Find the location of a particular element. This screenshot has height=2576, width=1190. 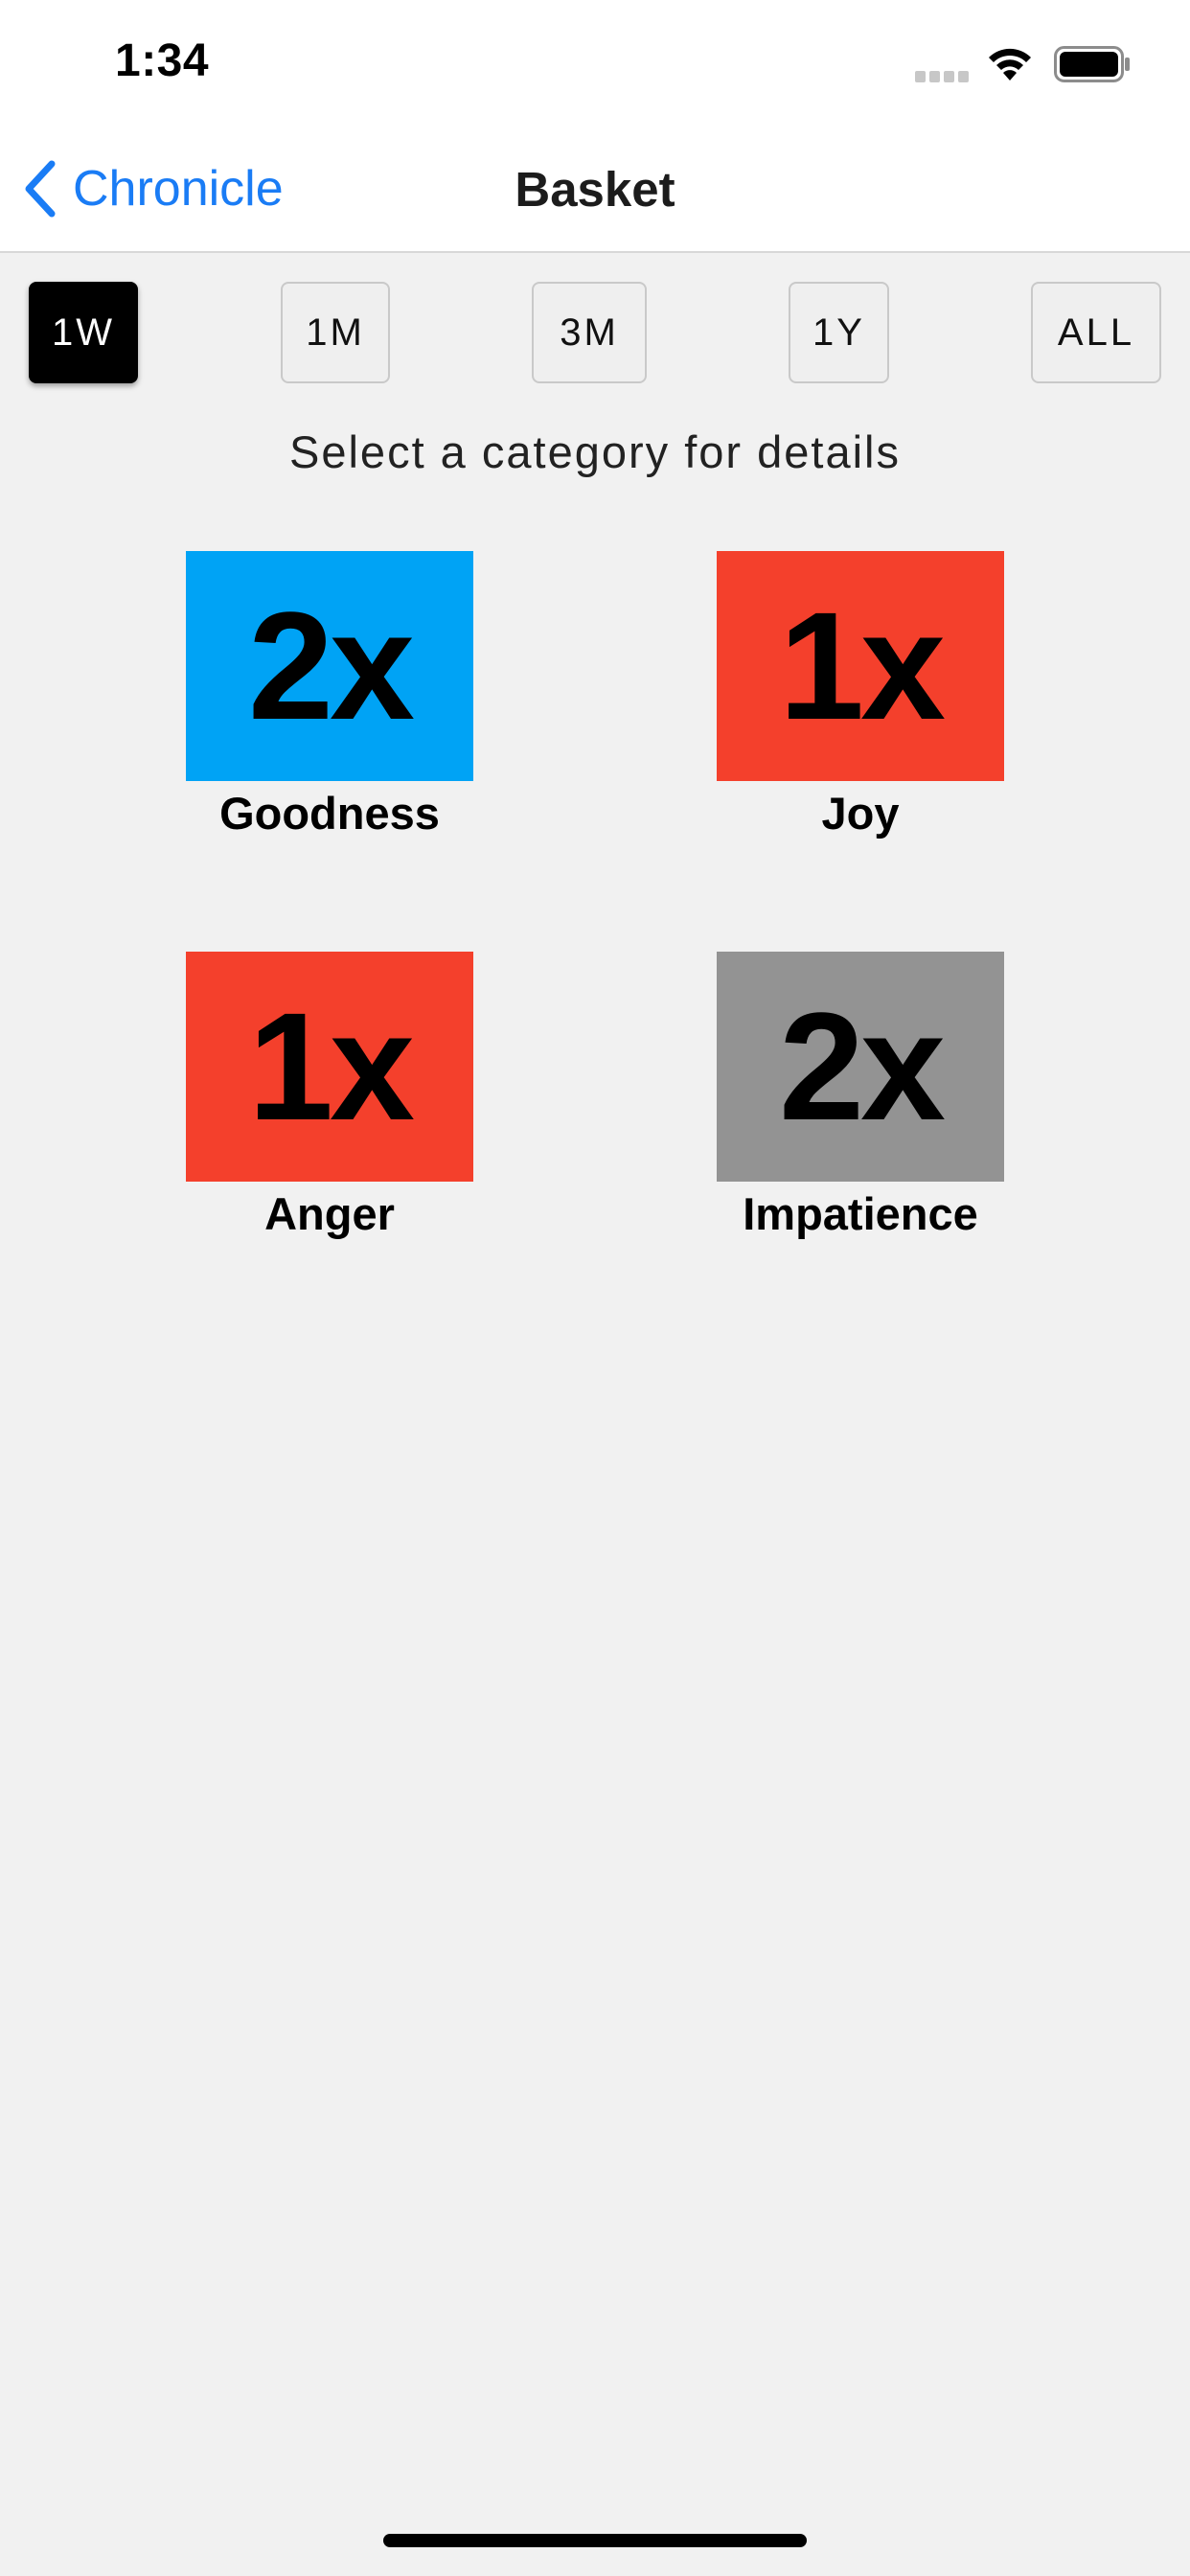

category-label: Impatience is located at coordinates (860, 1213).